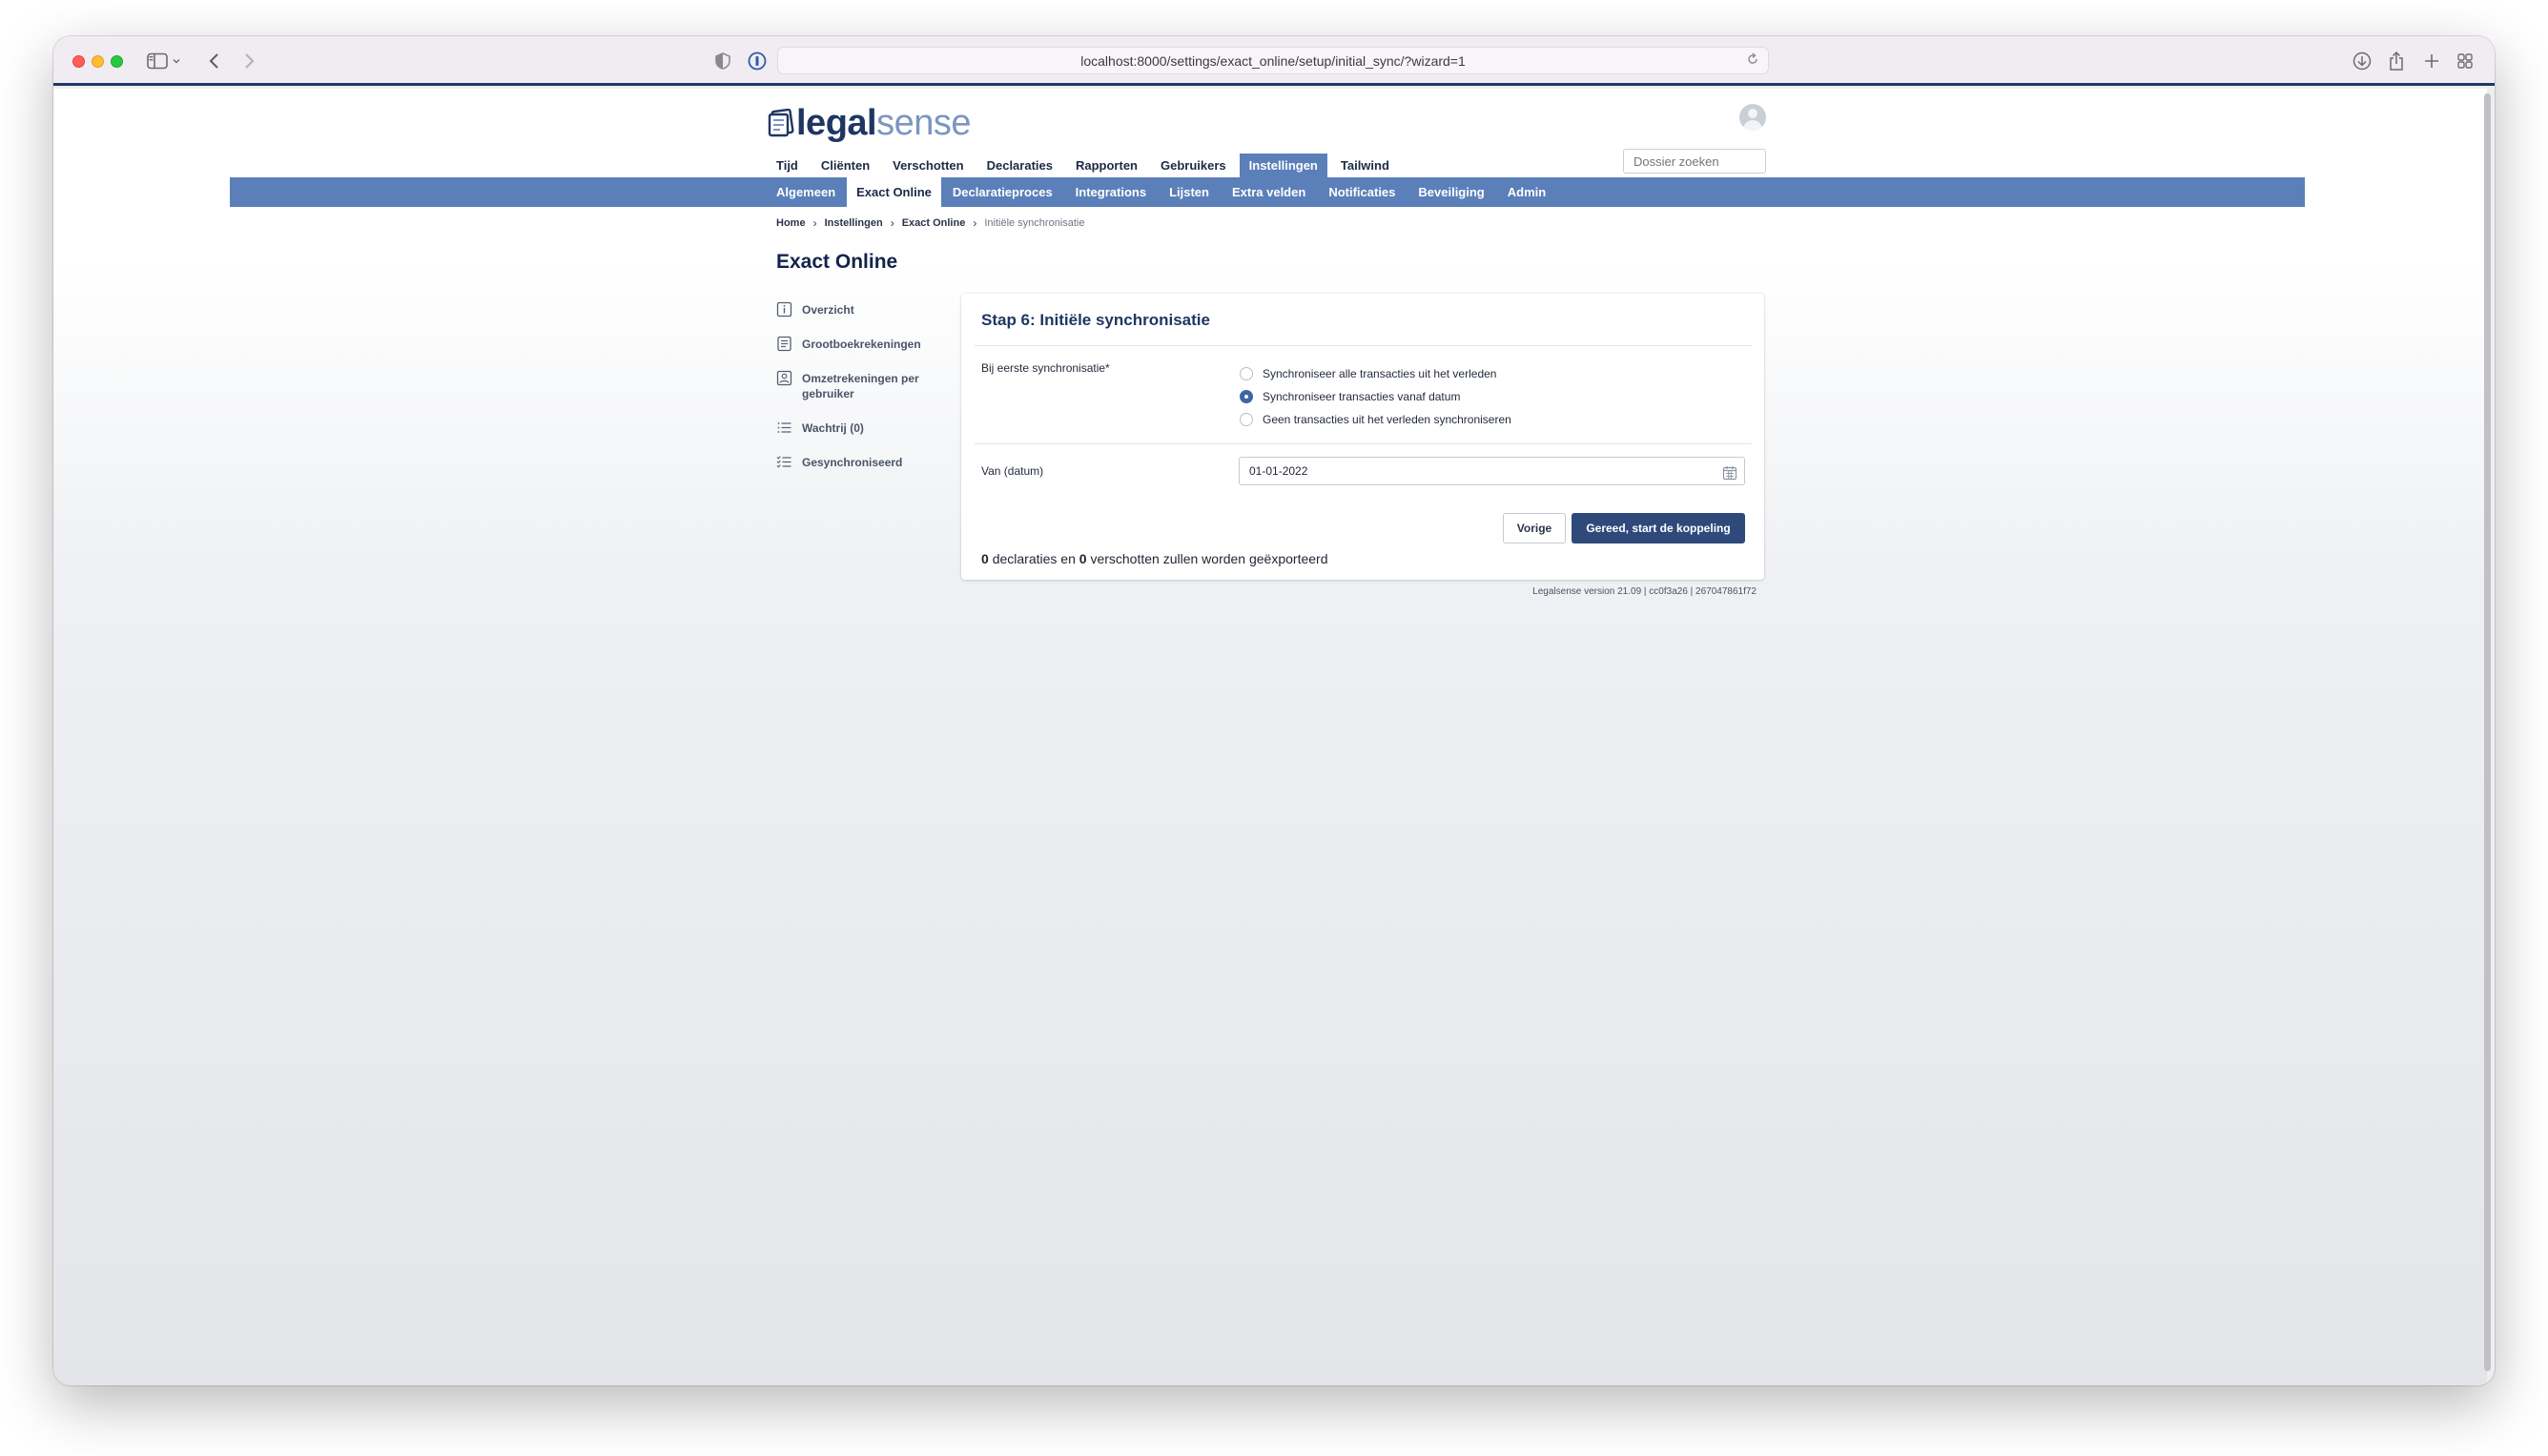 This screenshot has height=1456, width=2548. Describe the element at coordinates (2431, 61) in the screenshot. I see `new-tab-icon` at that location.